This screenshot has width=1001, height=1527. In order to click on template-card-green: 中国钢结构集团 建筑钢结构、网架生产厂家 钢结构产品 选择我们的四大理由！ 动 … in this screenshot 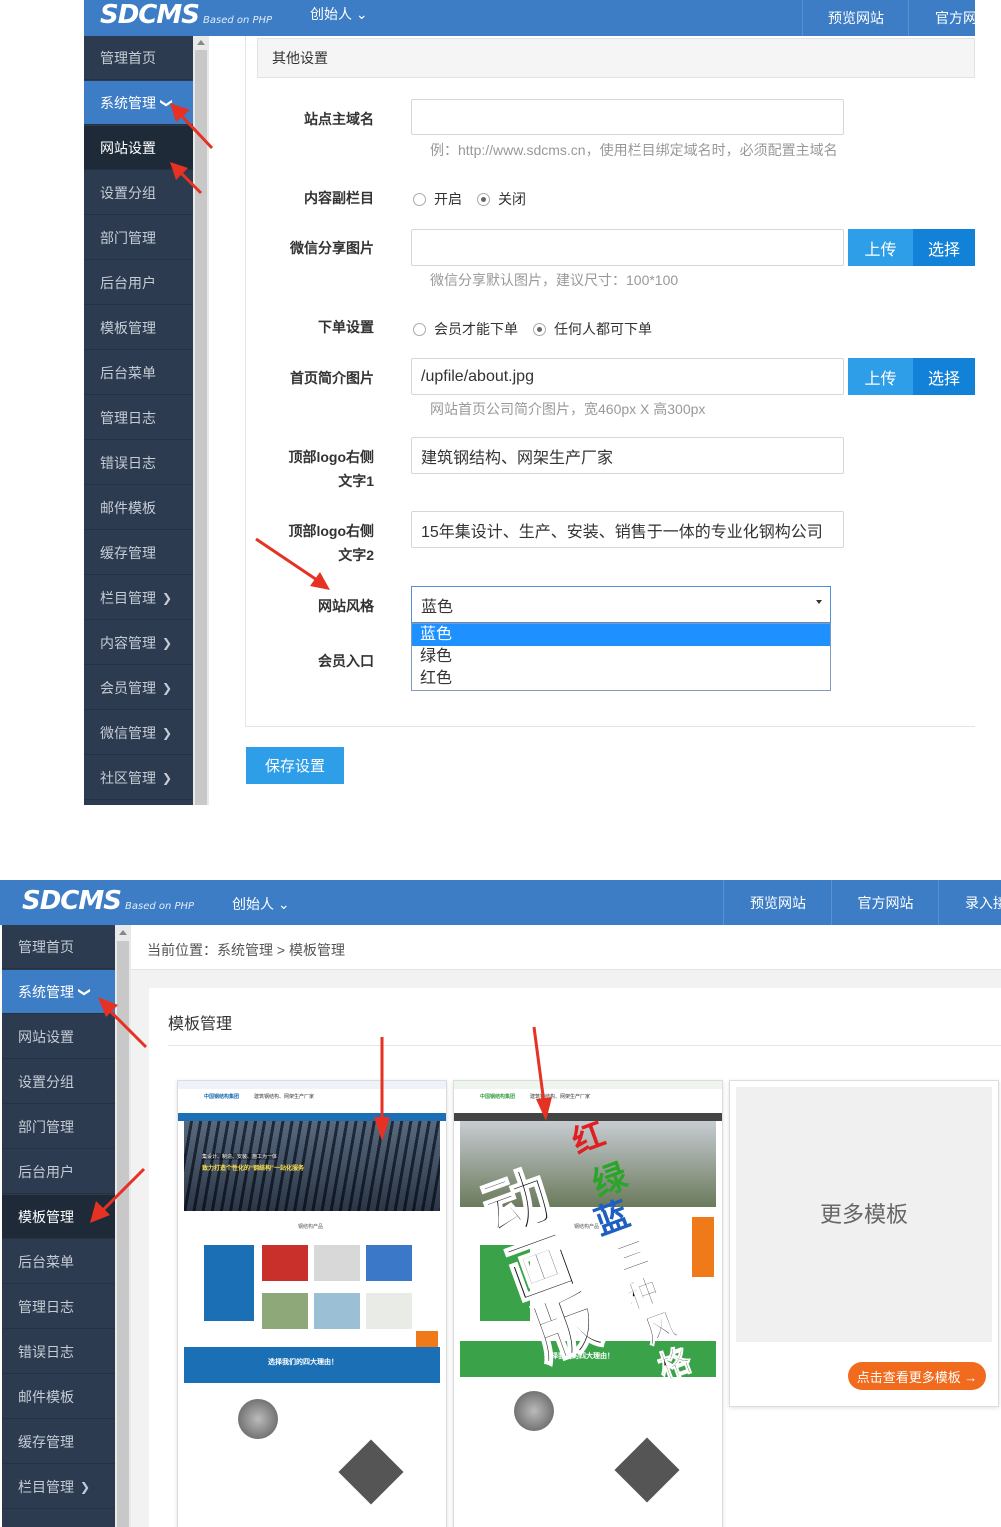, I will do `click(588, 1303)`.